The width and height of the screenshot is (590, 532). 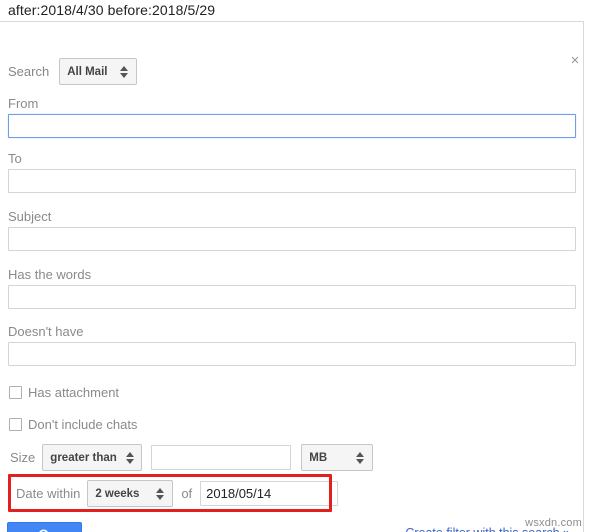 I want to click on field-subject-label: Subject, so click(x=30, y=216).